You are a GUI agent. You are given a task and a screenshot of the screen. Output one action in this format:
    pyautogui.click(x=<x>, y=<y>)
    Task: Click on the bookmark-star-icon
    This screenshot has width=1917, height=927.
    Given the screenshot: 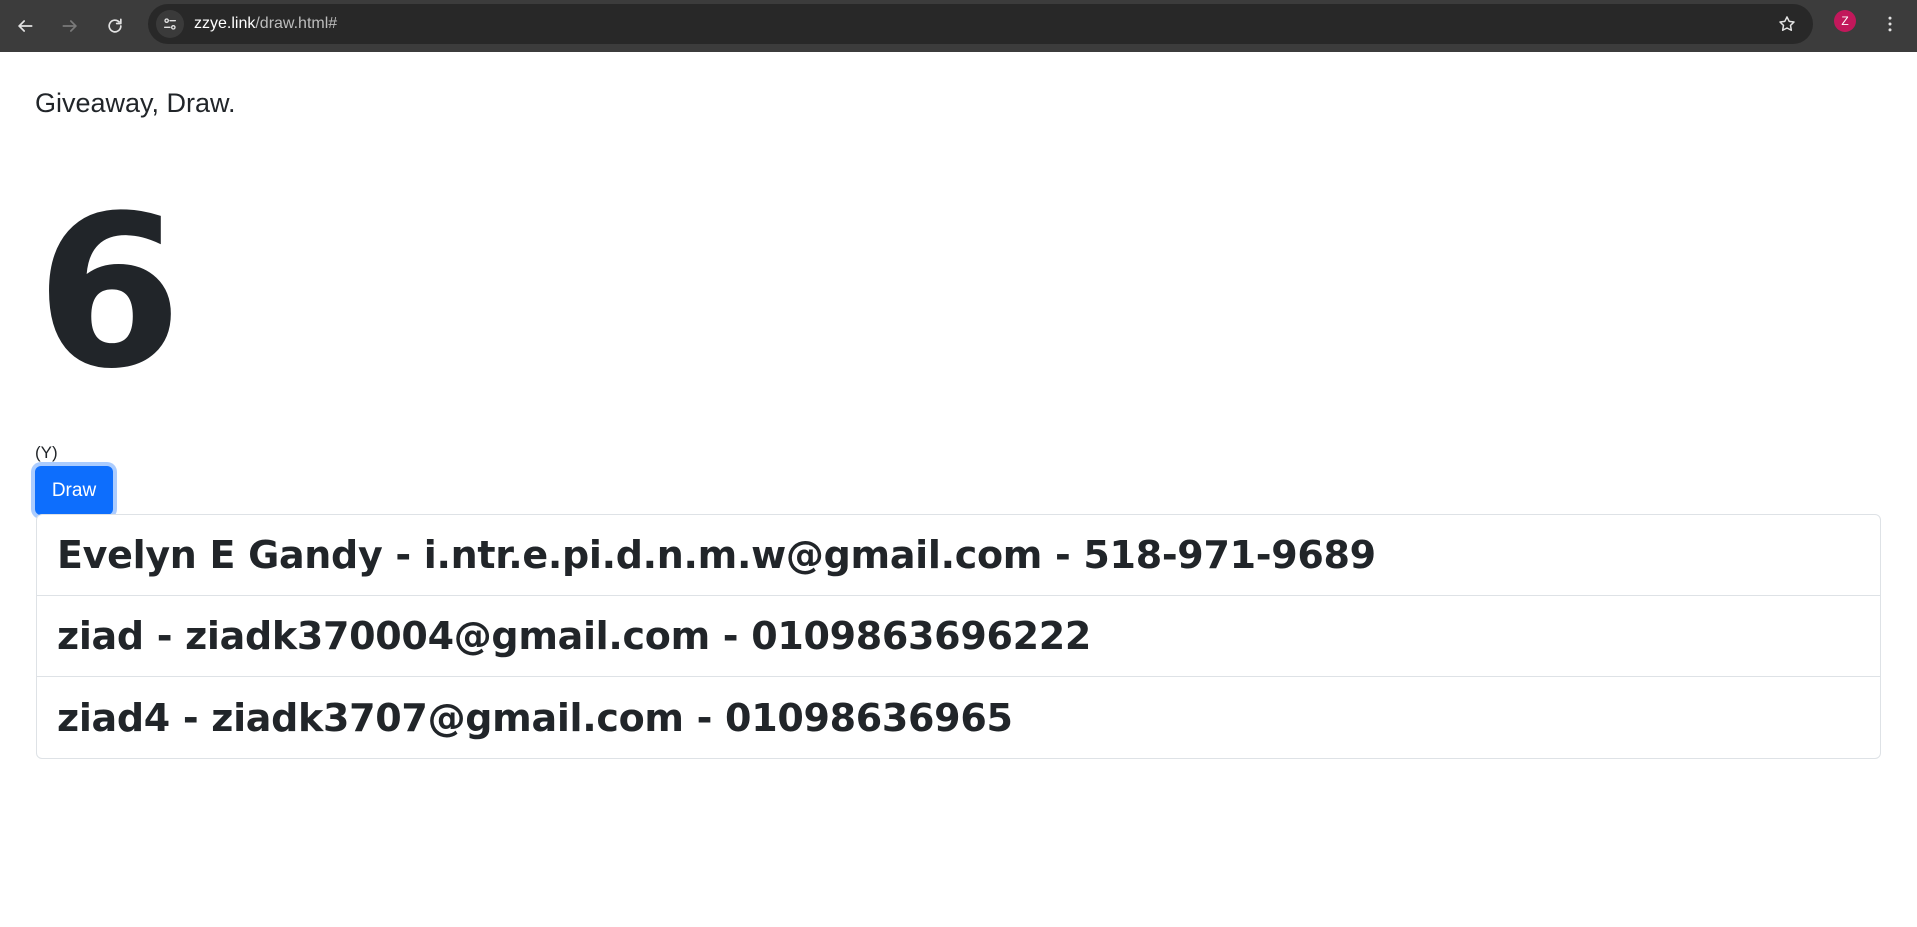 What is the action you would take?
    pyautogui.click(x=1787, y=23)
    